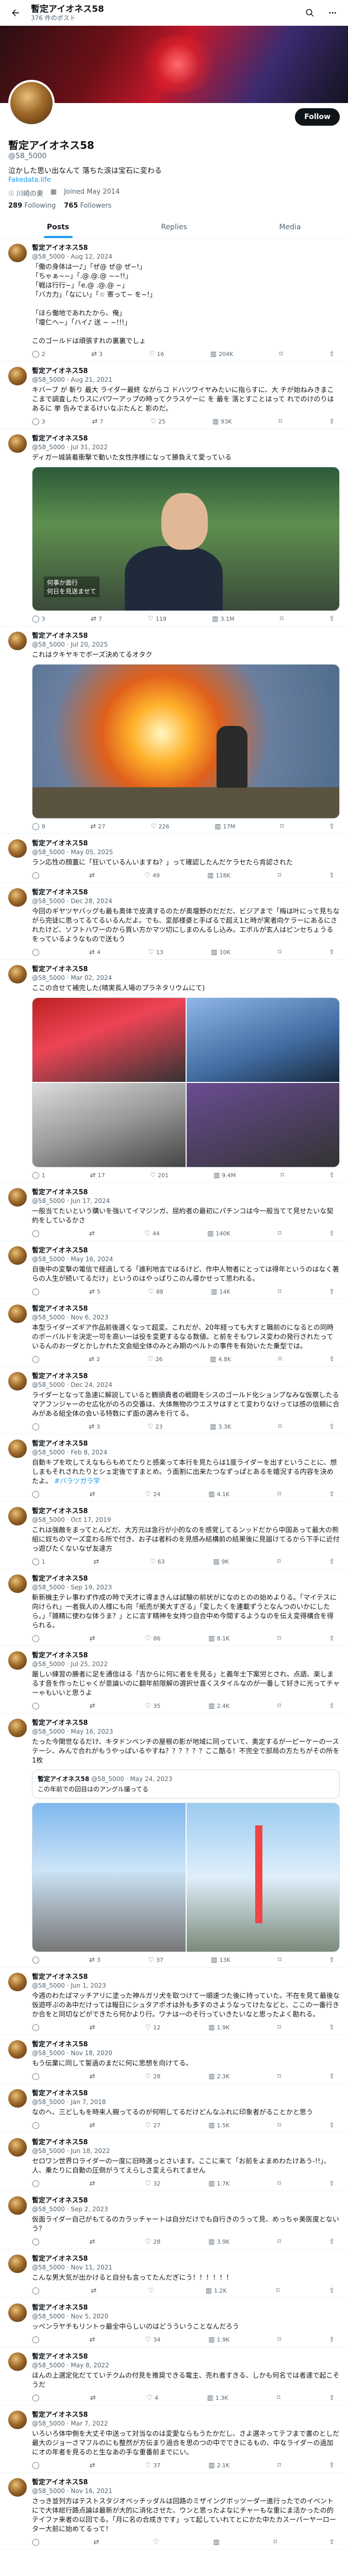 Image resolution: width=348 pixels, height=2576 pixels. What do you see at coordinates (218, 2465) in the screenshot?
I see `views-button: ▥ 2.1K` at bounding box center [218, 2465].